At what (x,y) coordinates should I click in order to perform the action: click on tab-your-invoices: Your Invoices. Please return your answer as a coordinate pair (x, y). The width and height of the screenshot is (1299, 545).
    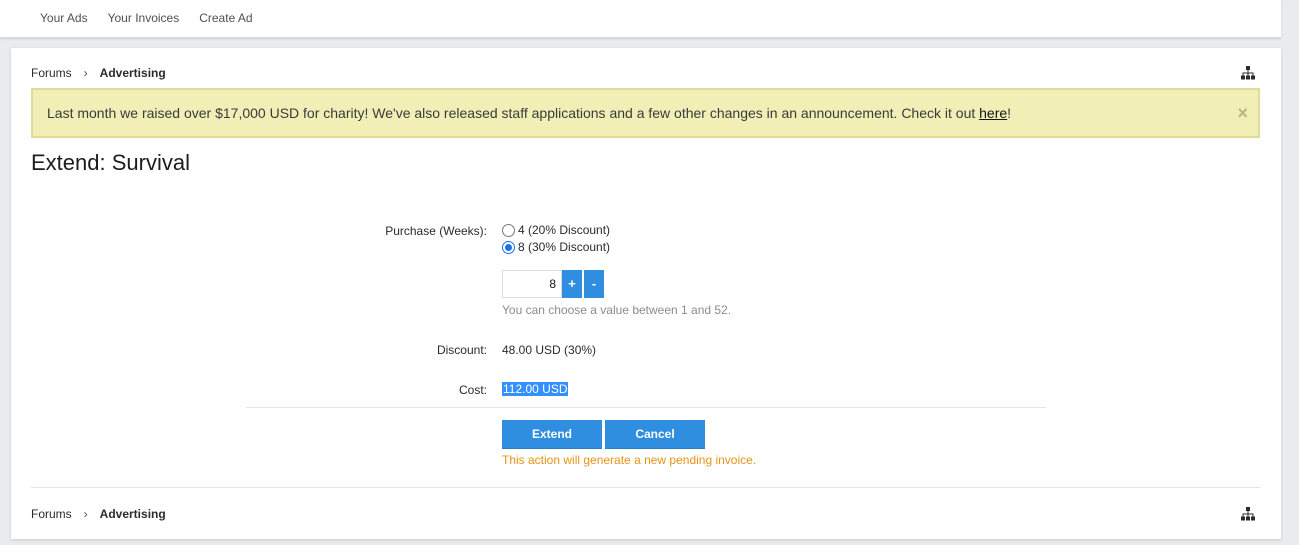
    Looking at the image, I should click on (144, 18).